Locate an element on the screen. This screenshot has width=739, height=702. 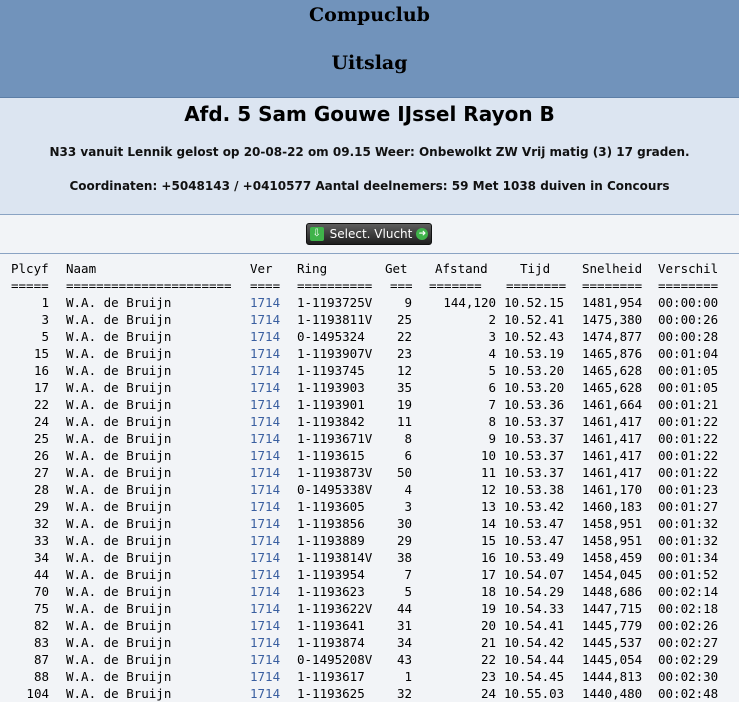
cell-tijd: 10.54.41 is located at coordinates (534, 625).